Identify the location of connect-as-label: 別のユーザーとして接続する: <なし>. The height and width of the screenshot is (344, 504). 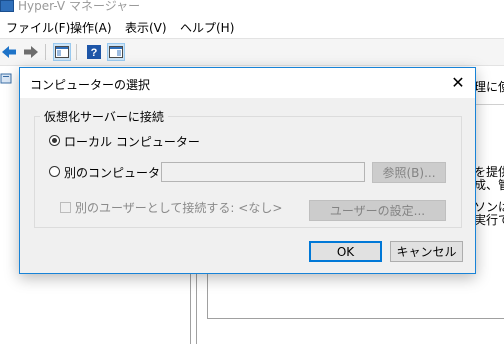
(179, 208).